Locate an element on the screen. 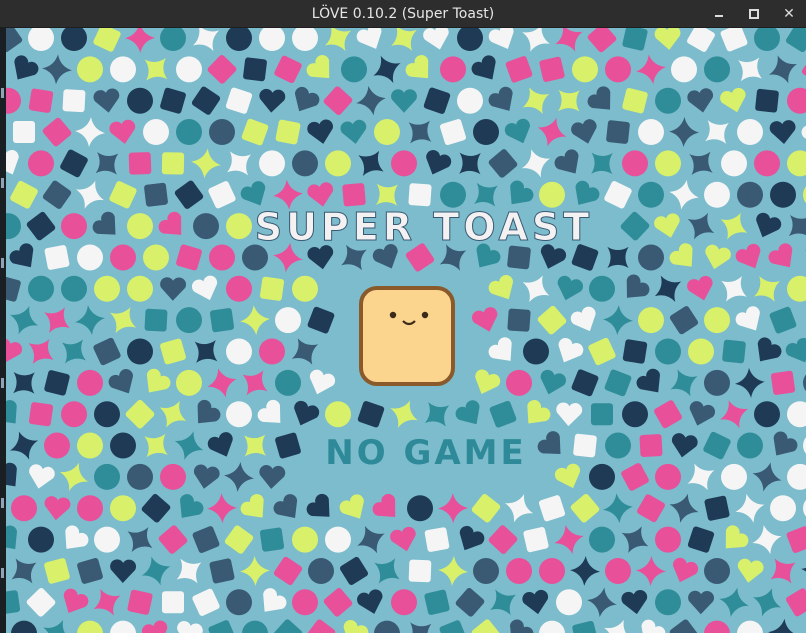 The image size is (806, 633). maximize-button is located at coordinates (754, 14).